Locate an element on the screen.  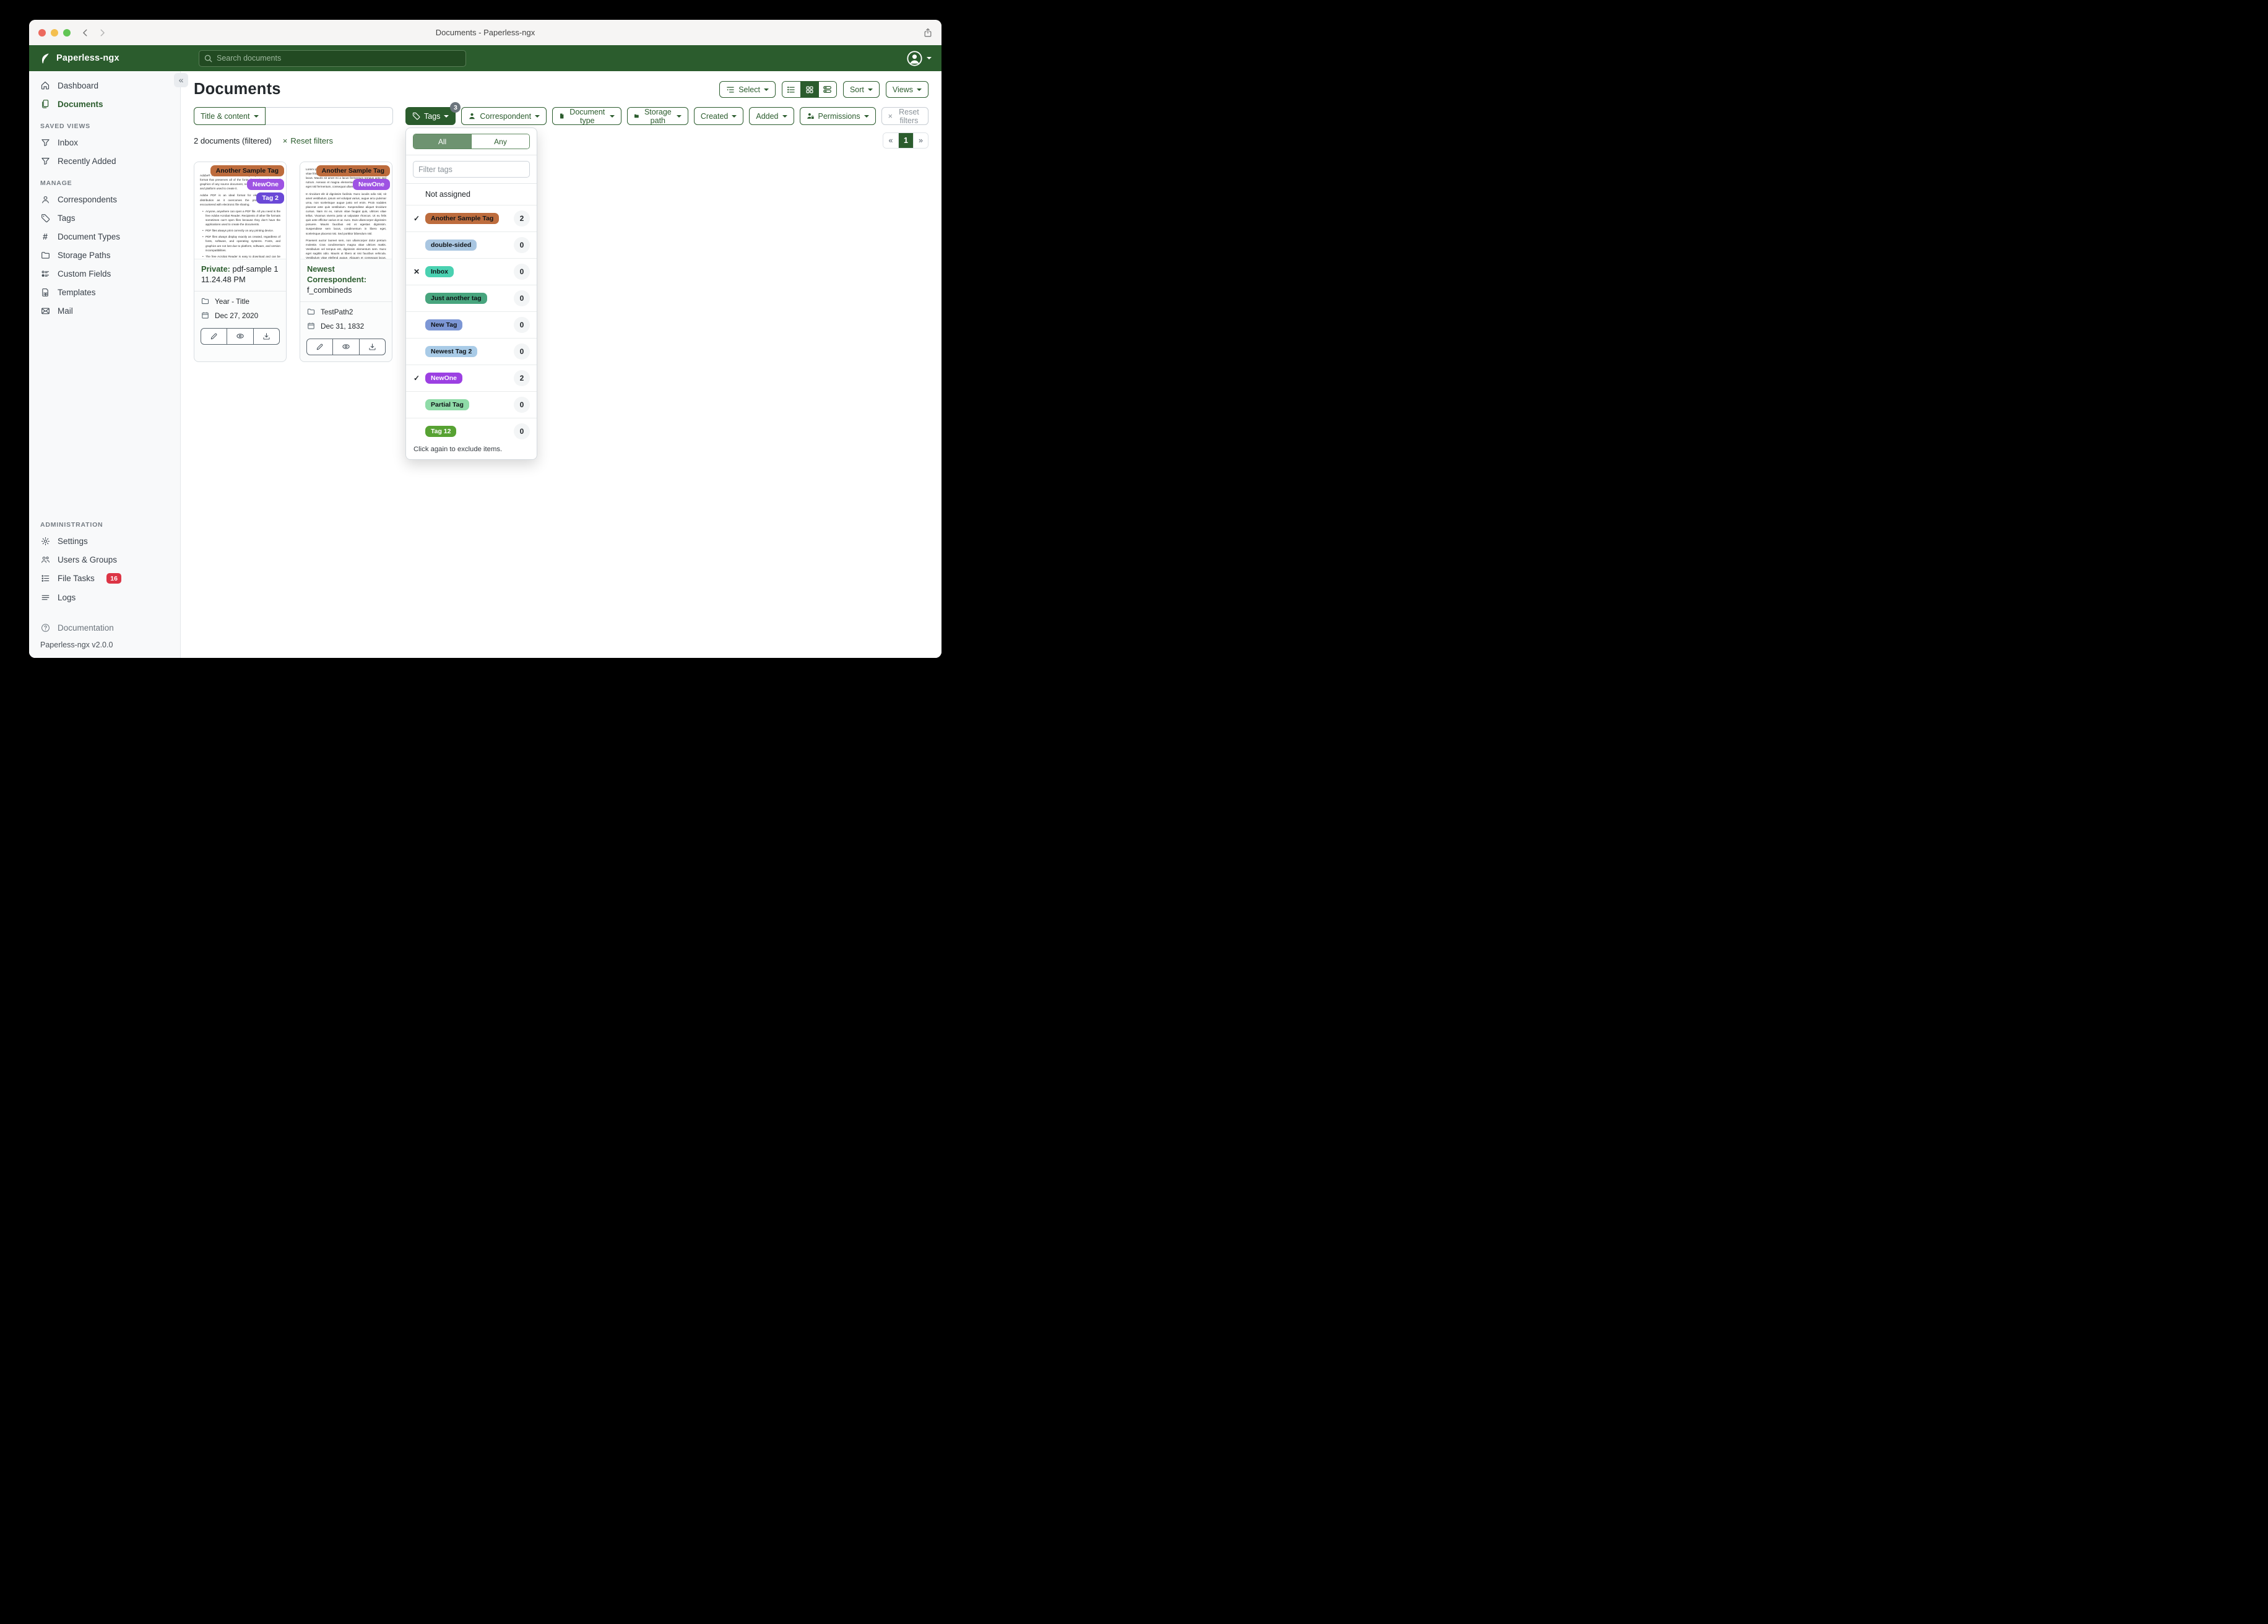
sidebar-item-dashboard: Dashboard is located at coordinates (104, 85).